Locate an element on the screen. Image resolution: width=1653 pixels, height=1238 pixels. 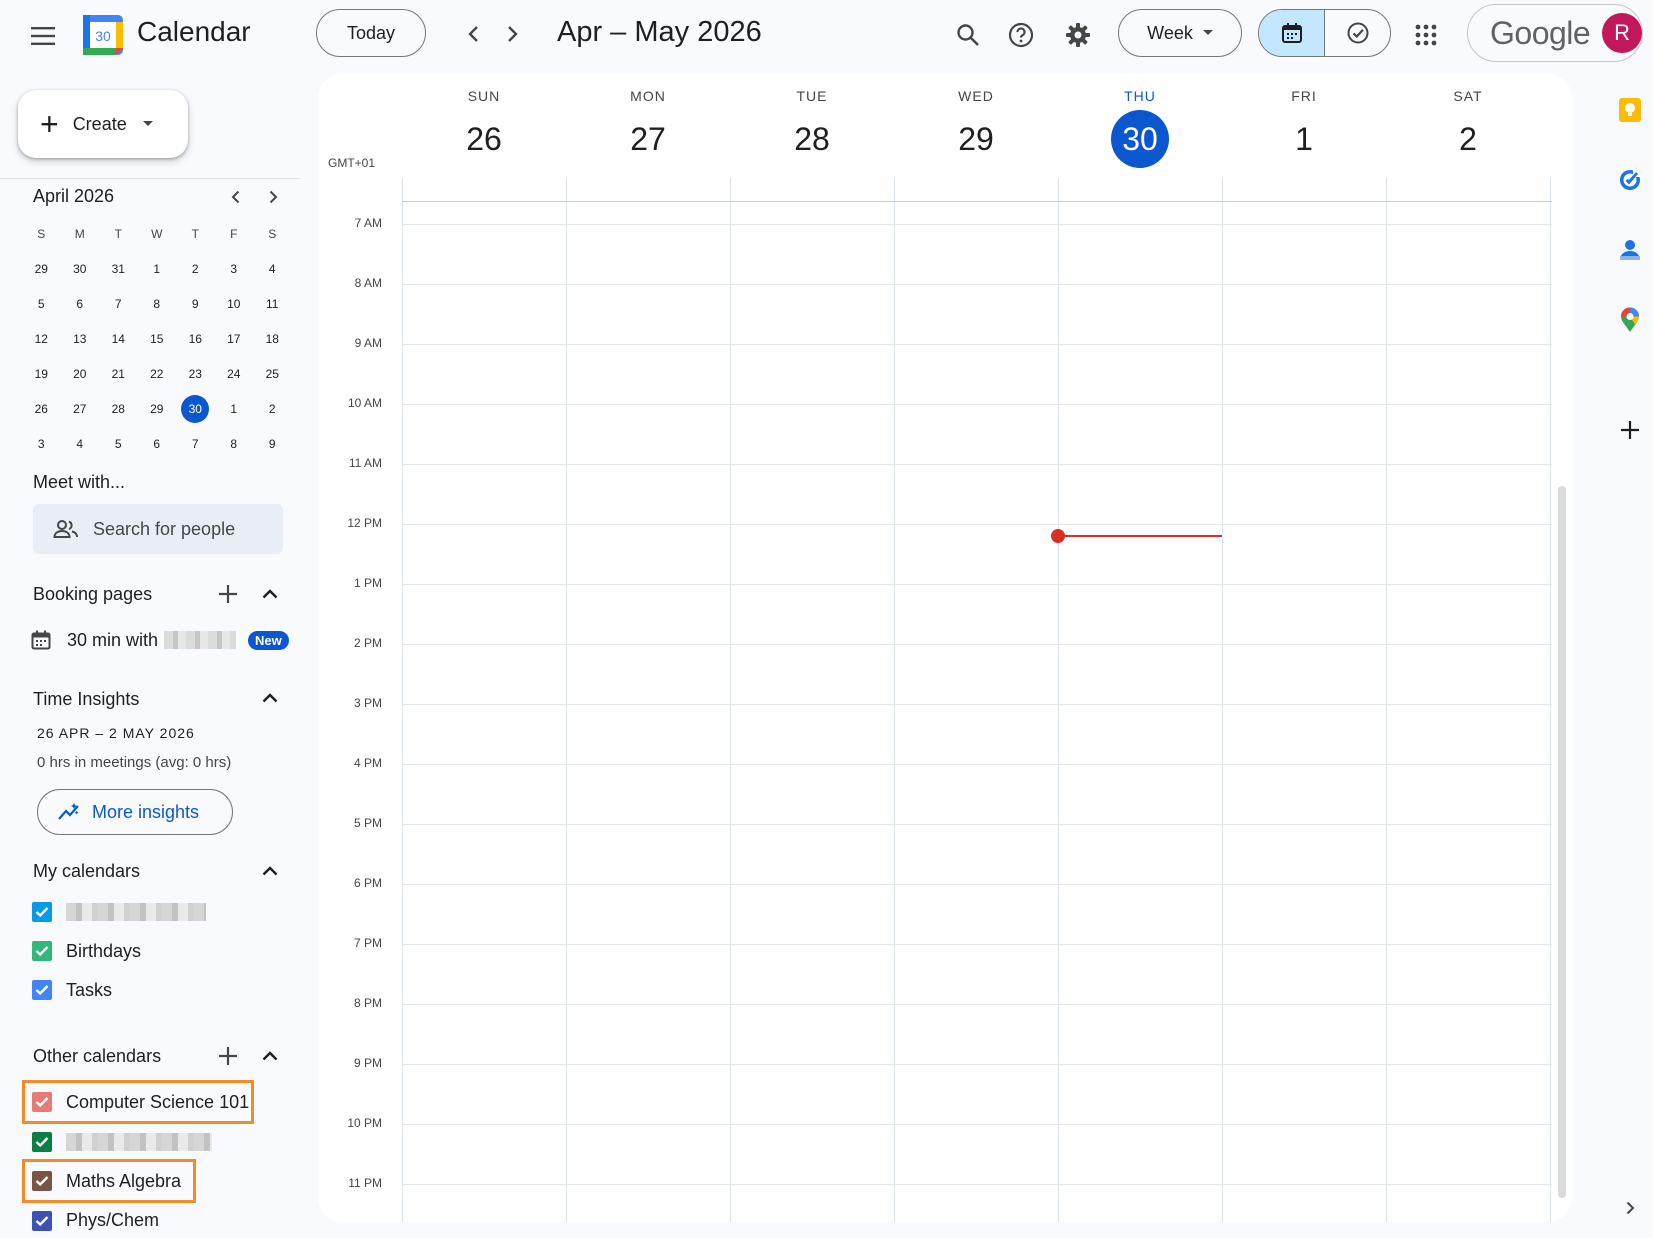
more-insights-button: More insights is located at coordinates (135, 812).